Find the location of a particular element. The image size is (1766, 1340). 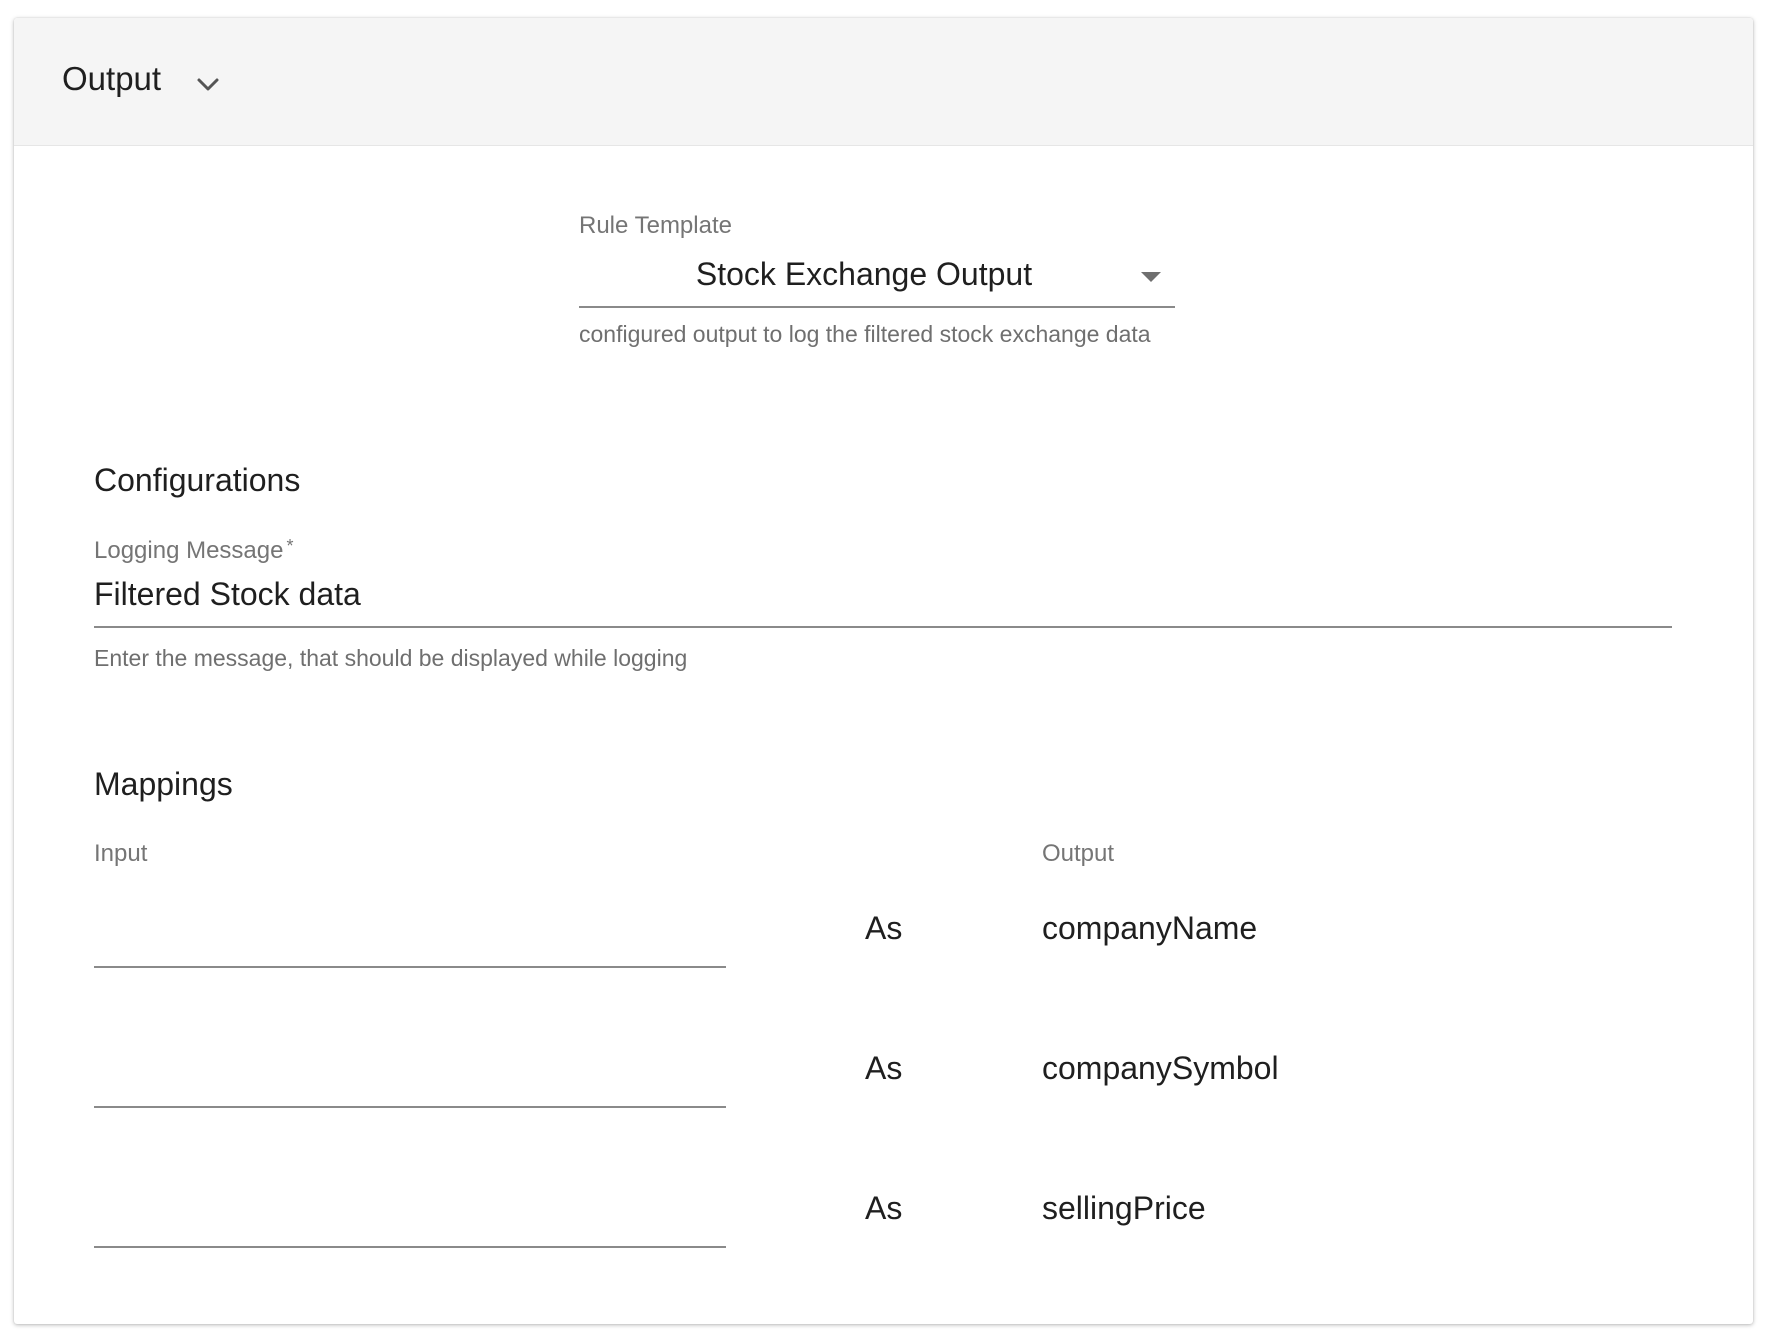

caret-down-icon is located at coordinates (1151, 277).